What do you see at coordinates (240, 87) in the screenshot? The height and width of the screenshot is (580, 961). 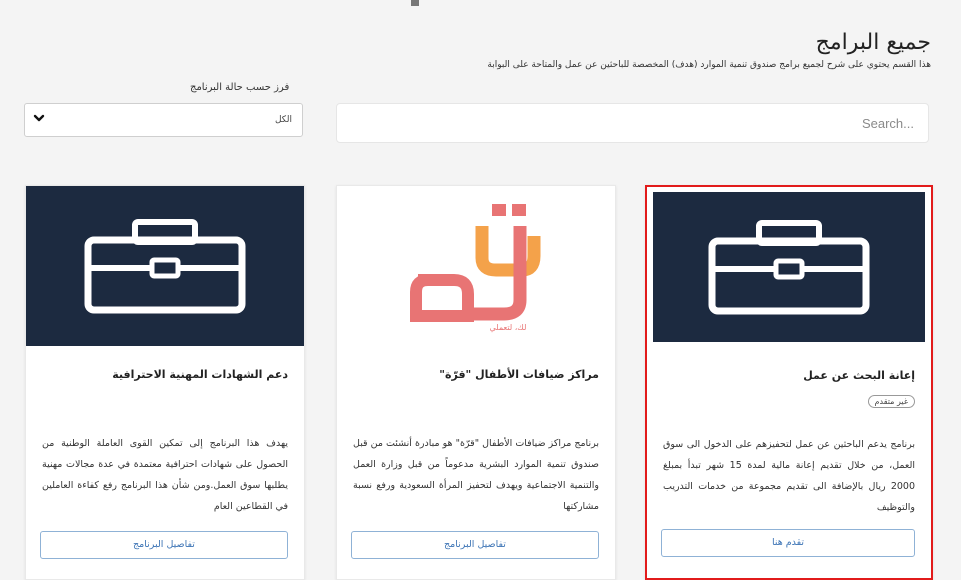 I see `filter-label: فرز حسب حالة البرنامج` at bounding box center [240, 87].